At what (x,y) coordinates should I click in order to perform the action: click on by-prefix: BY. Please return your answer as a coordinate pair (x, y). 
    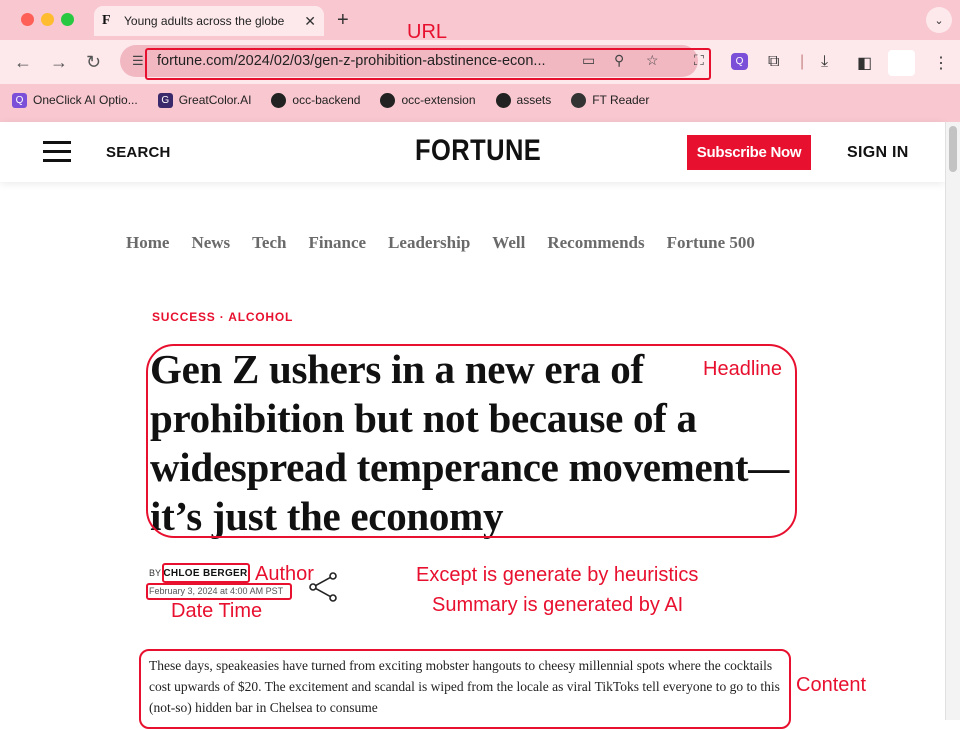
    Looking at the image, I should click on (155, 573).